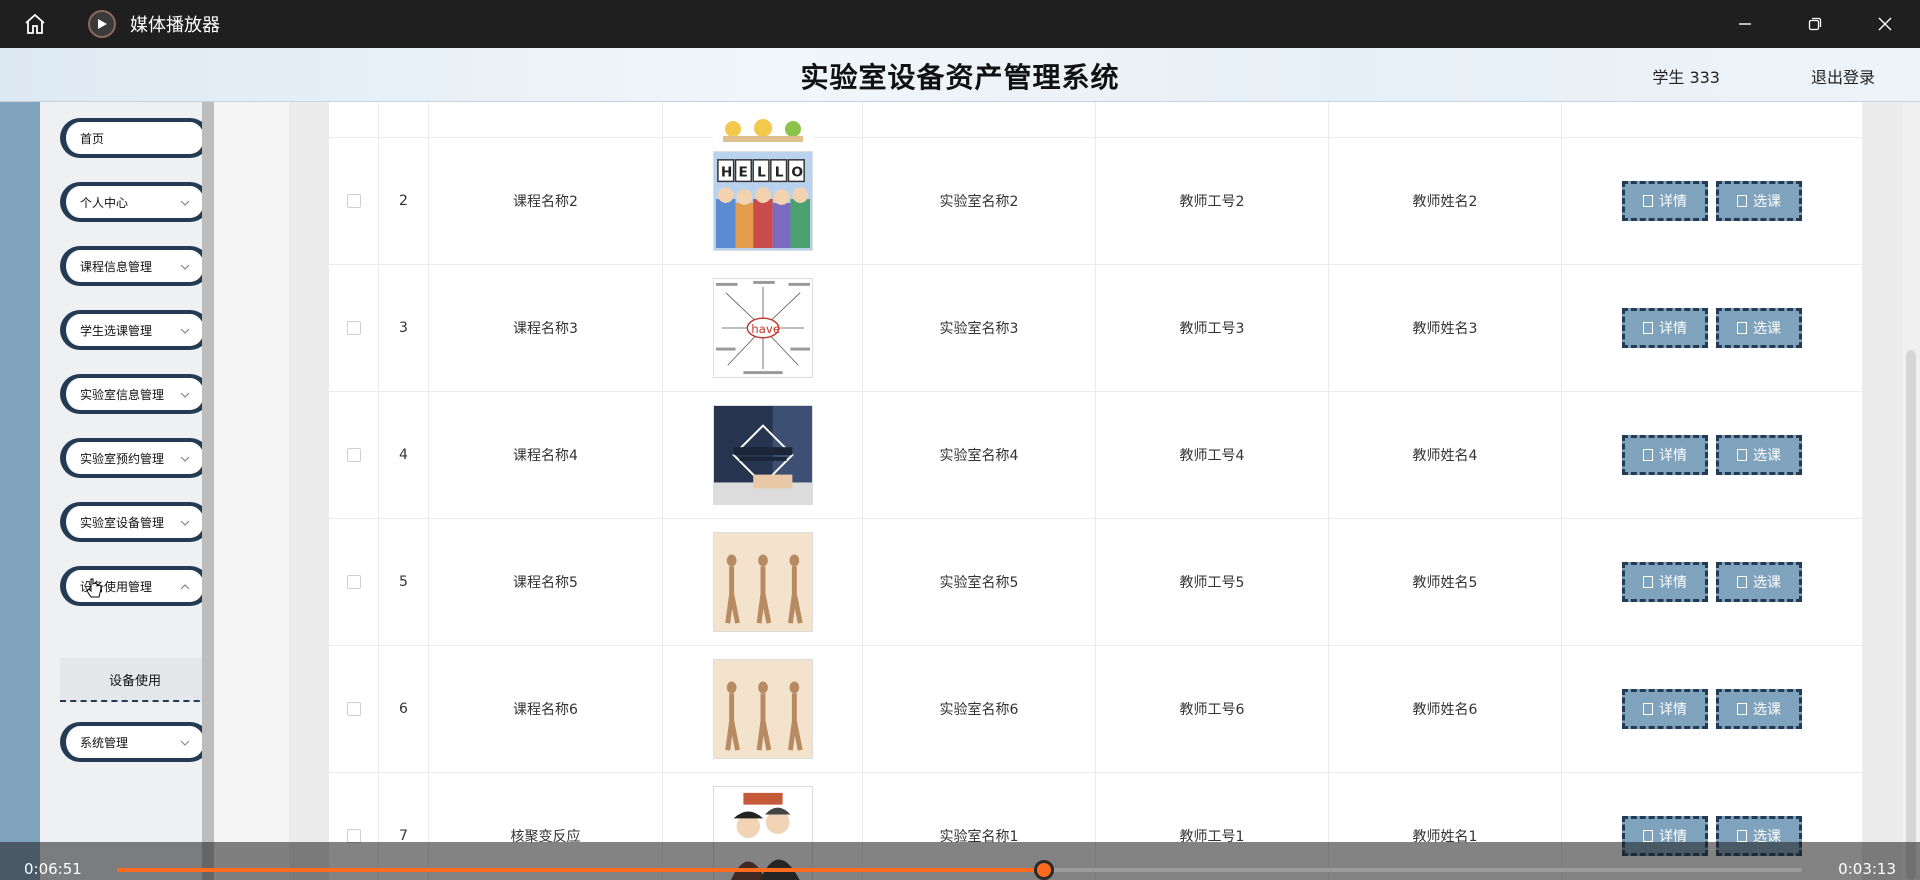 This screenshot has width=1920, height=880. I want to click on teacher-number: 教师工号4, so click(1212, 455).